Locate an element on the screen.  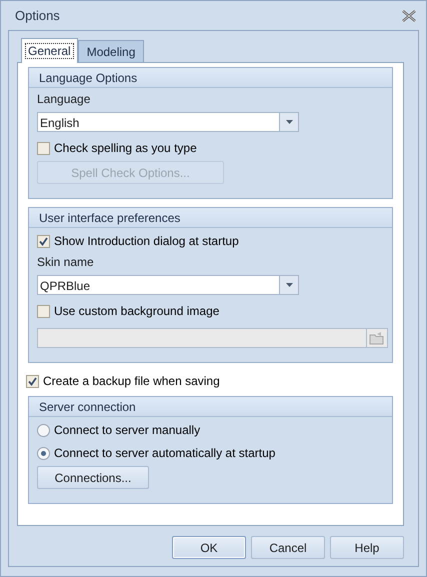
field-label: Language is located at coordinates (64, 99).